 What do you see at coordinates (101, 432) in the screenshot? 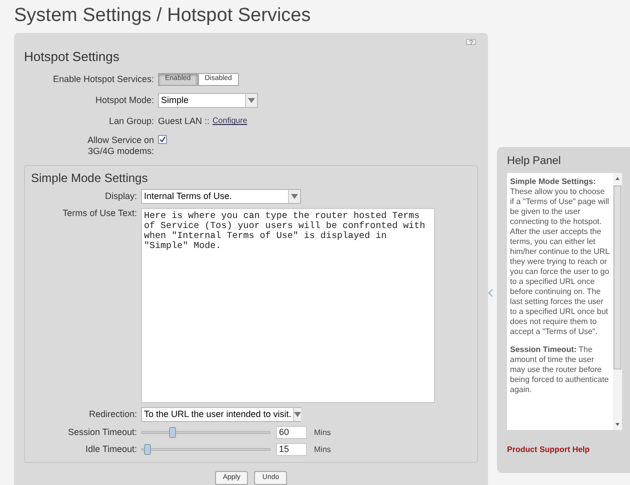
I see `field-label: Session Timeout:` at bounding box center [101, 432].